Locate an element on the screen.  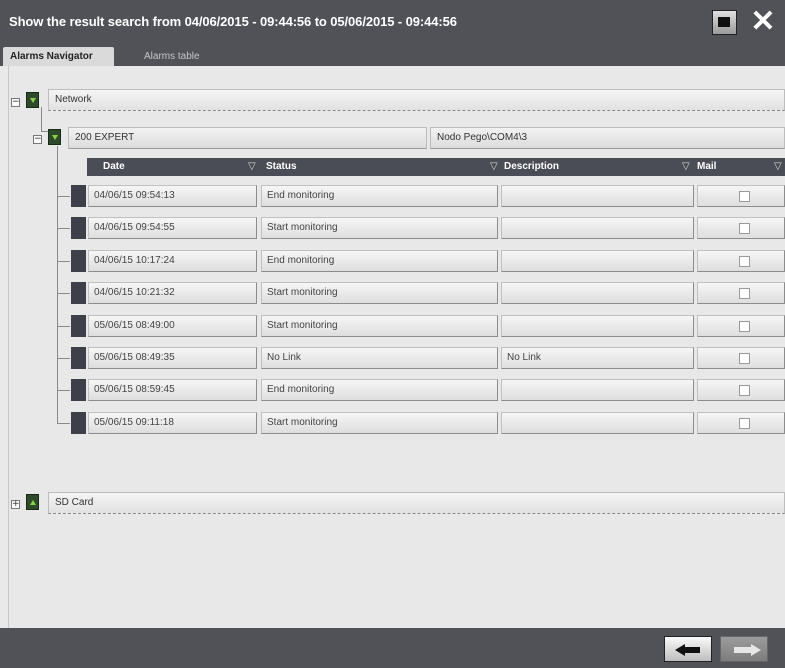
arrow-left-icon-tail is located at coordinates (692, 650).